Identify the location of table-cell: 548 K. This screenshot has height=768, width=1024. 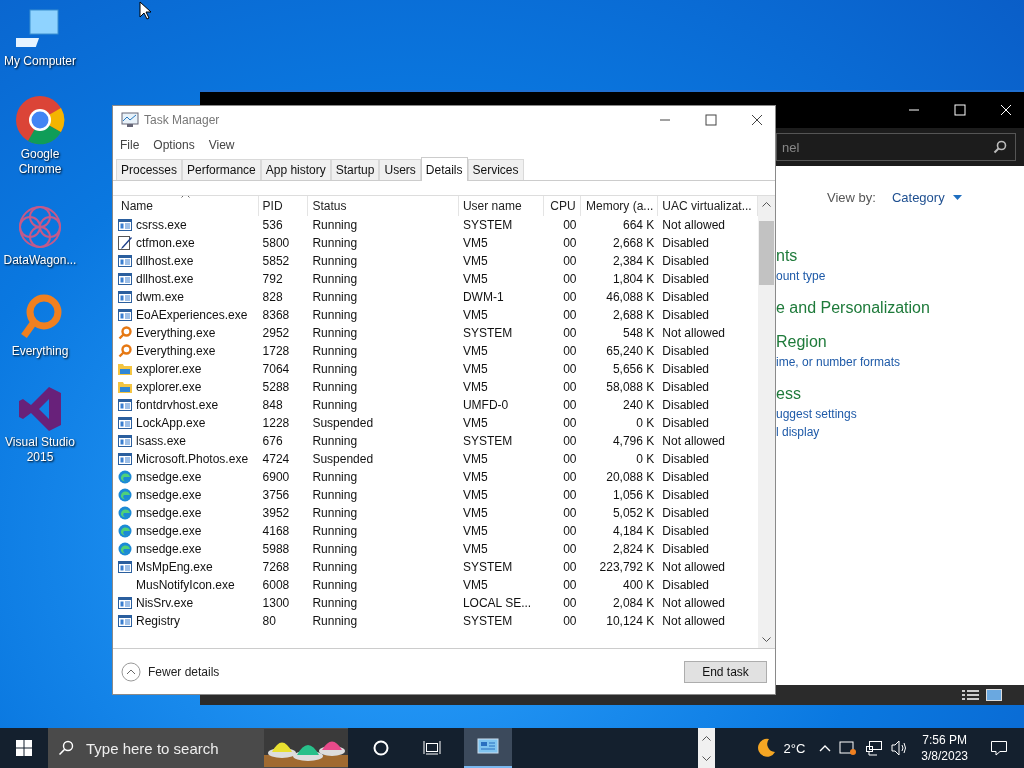
(638, 333).